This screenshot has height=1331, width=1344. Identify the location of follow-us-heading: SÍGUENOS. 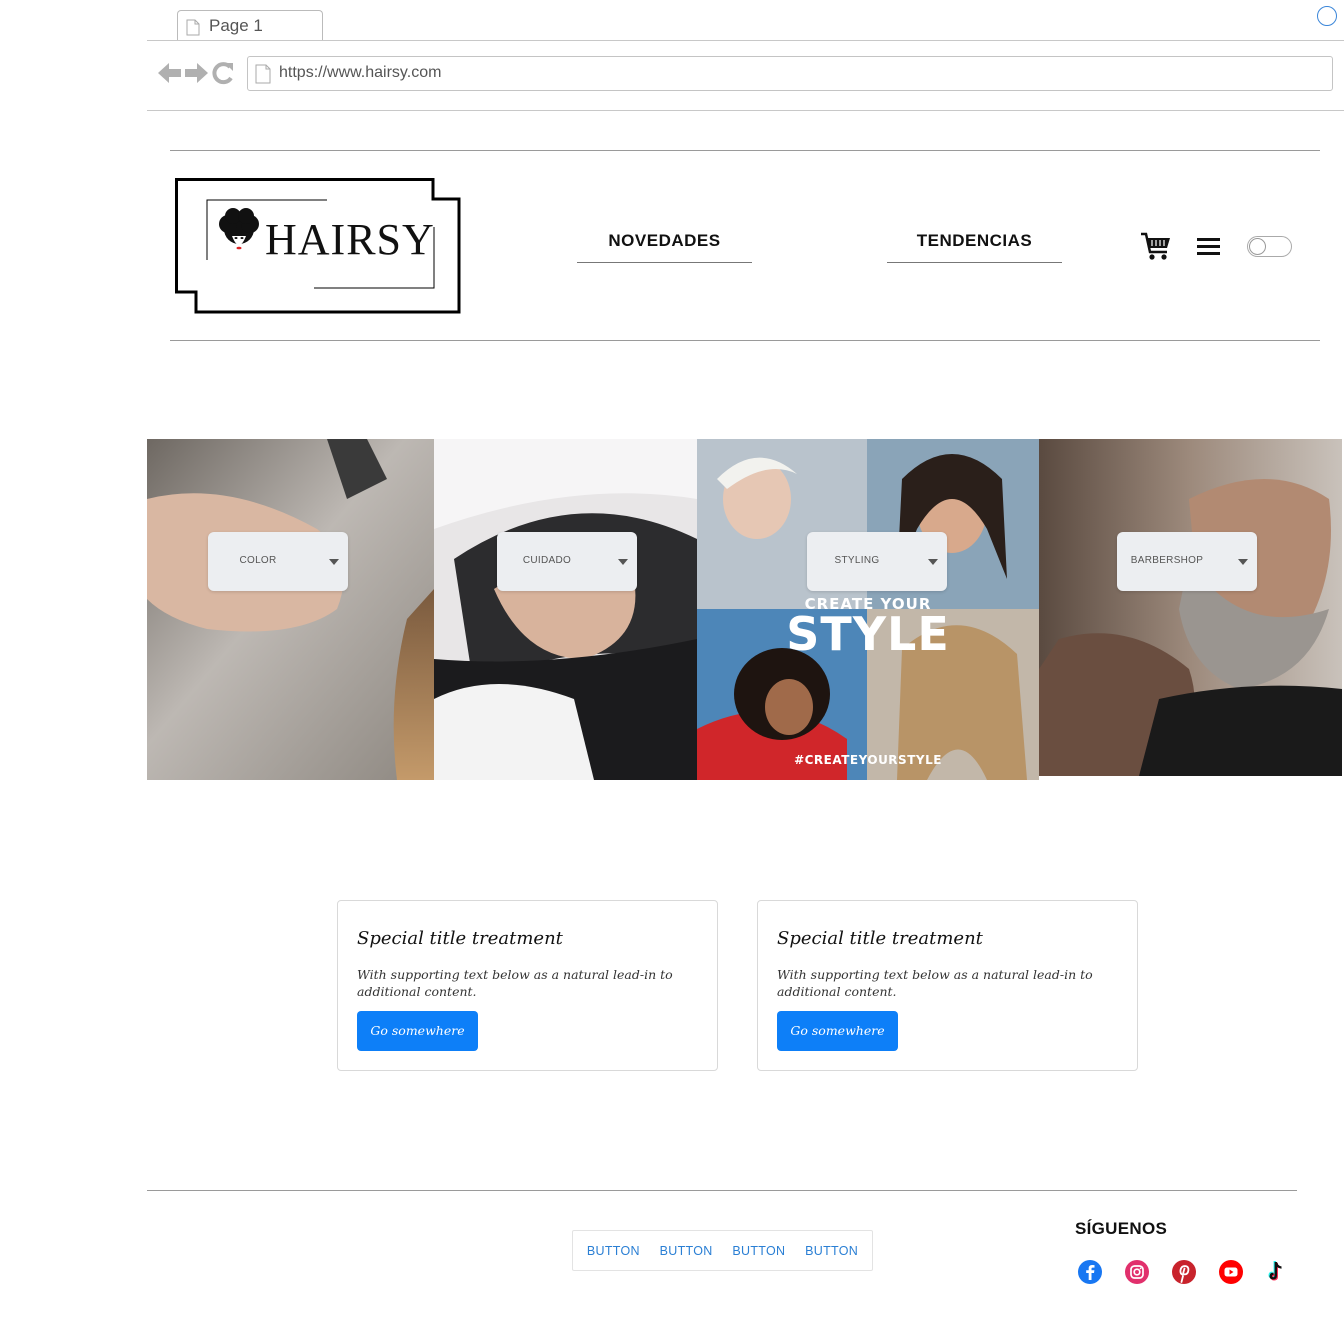
(1121, 1228).